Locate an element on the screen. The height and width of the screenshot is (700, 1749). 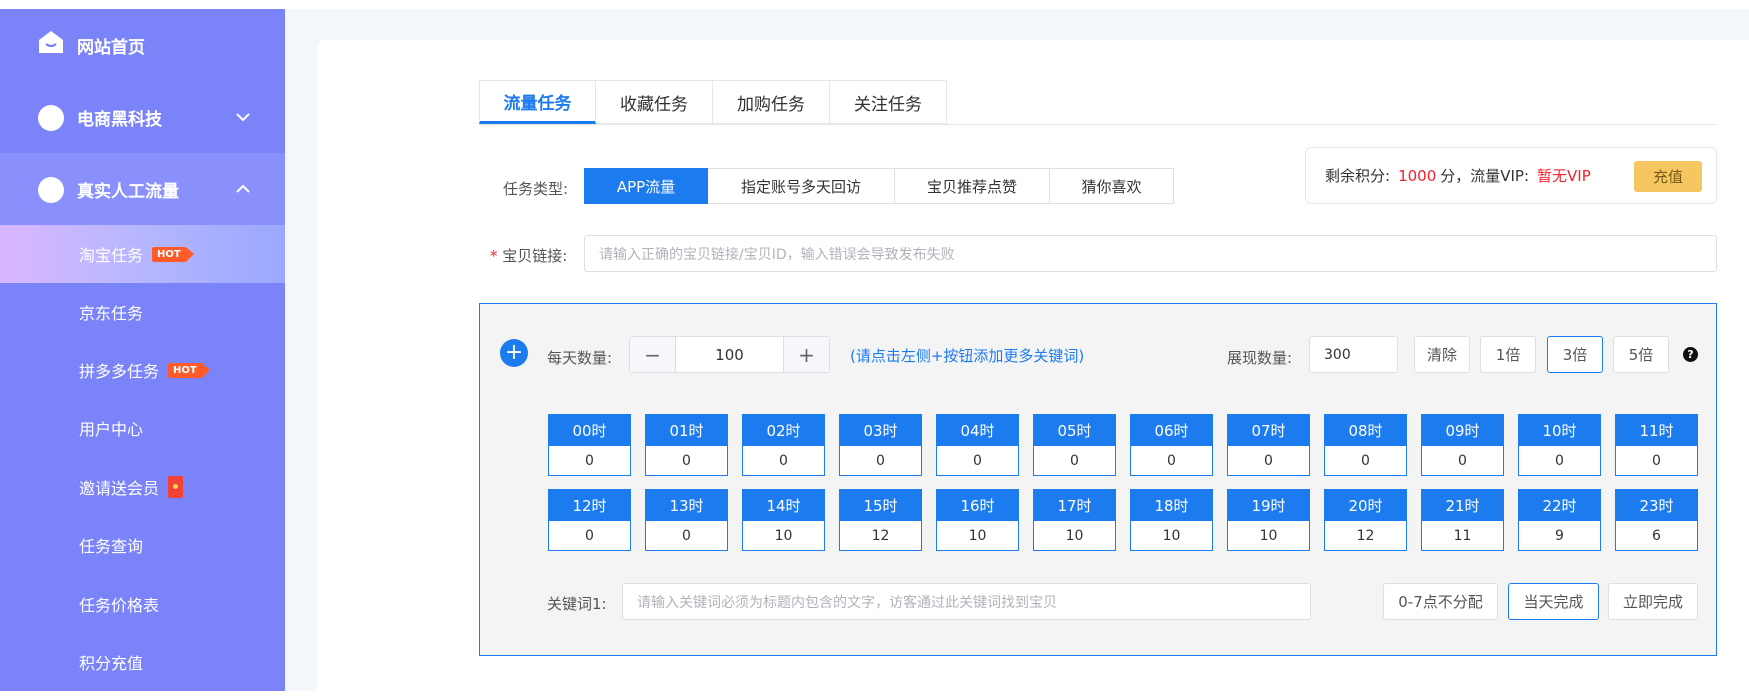
hour-label: 14时 is located at coordinates (783, 505).